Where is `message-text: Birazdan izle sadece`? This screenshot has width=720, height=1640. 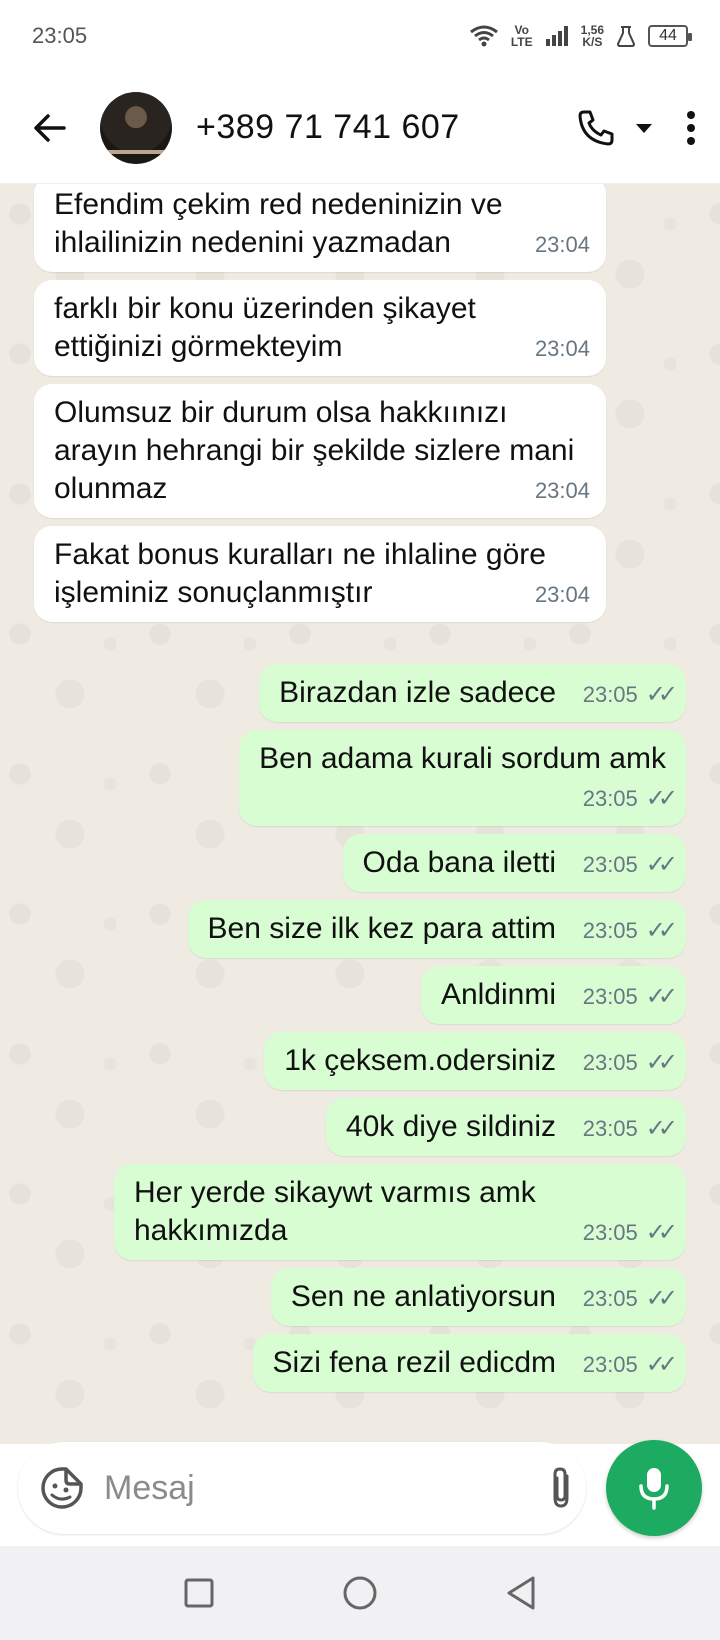
message-text: Birazdan izle sadece is located at coordinates (417, 692).